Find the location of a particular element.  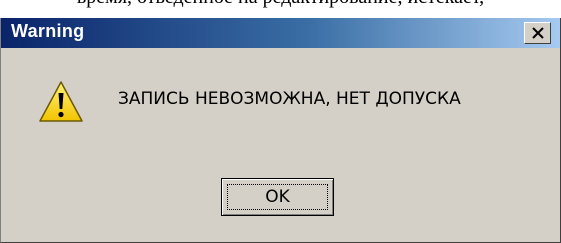

dialog-title: Warning is located at coordinates (48, 31).